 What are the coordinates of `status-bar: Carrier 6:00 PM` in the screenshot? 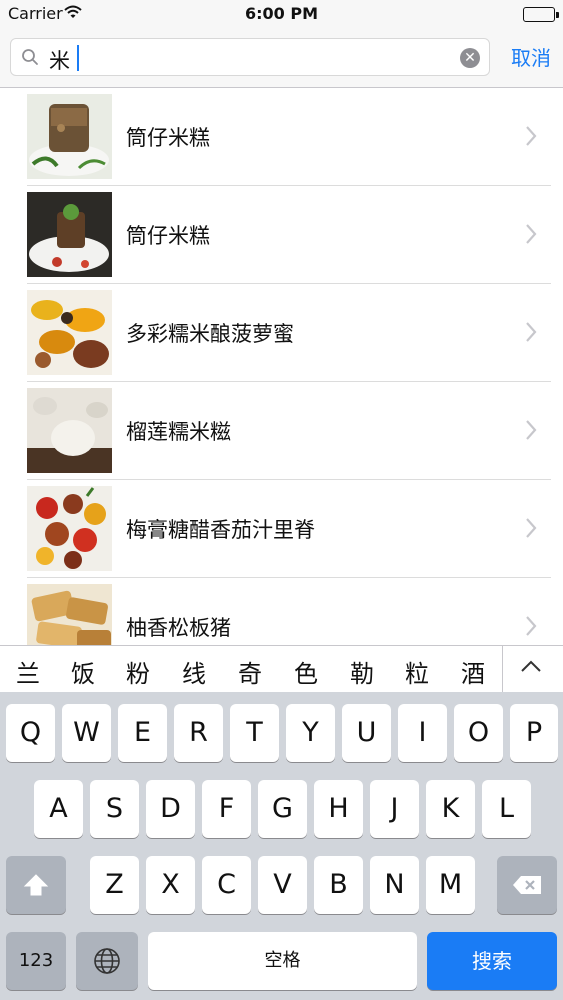 It's located at (281, 14).